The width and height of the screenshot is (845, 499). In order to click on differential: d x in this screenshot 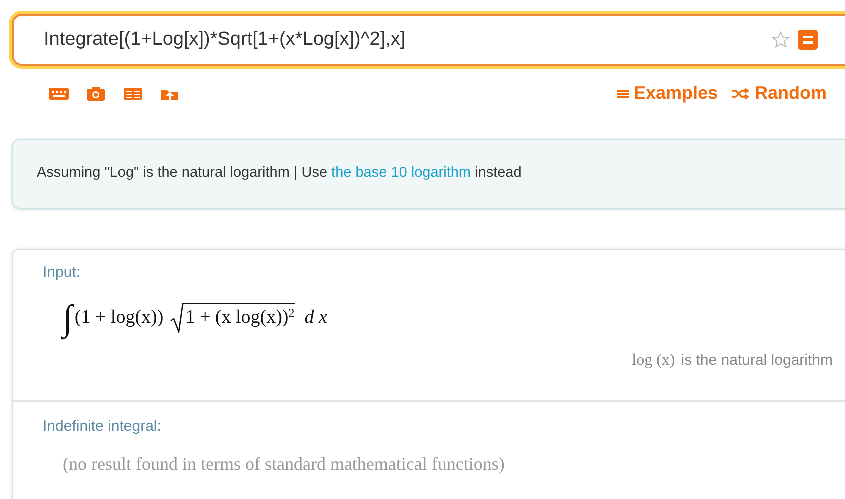, I will do `click(316, 318)`.